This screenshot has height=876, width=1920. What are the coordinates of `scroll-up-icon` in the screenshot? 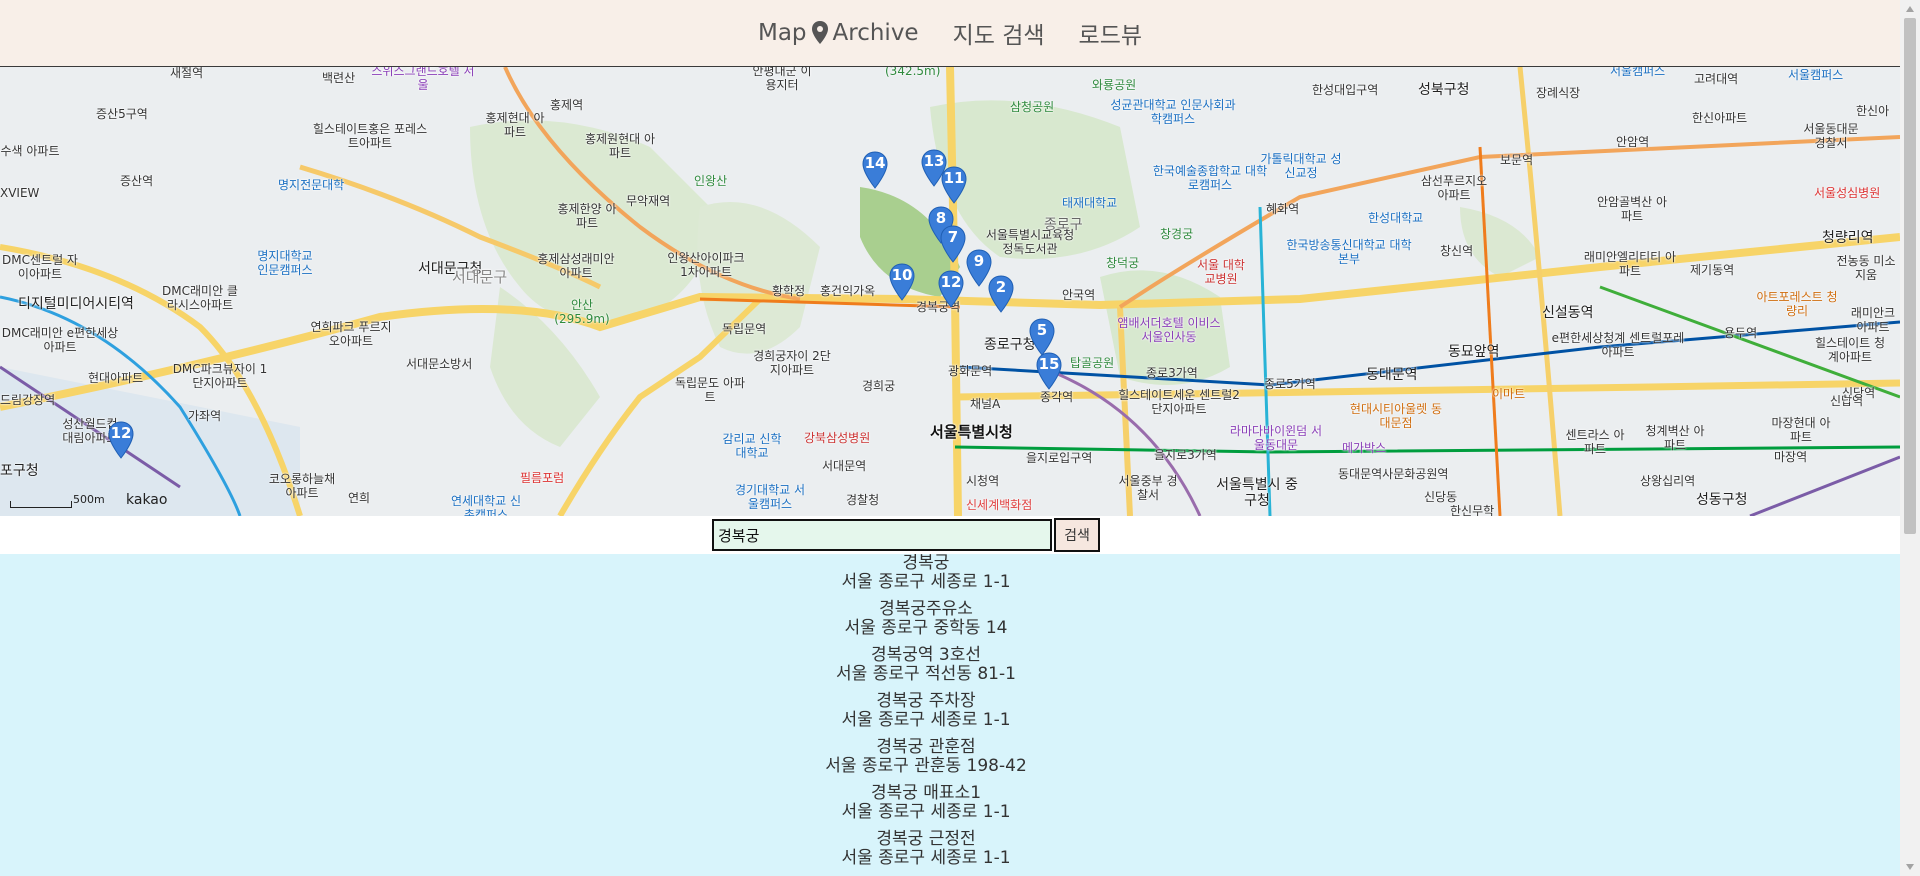 It's located at (1910, 9).